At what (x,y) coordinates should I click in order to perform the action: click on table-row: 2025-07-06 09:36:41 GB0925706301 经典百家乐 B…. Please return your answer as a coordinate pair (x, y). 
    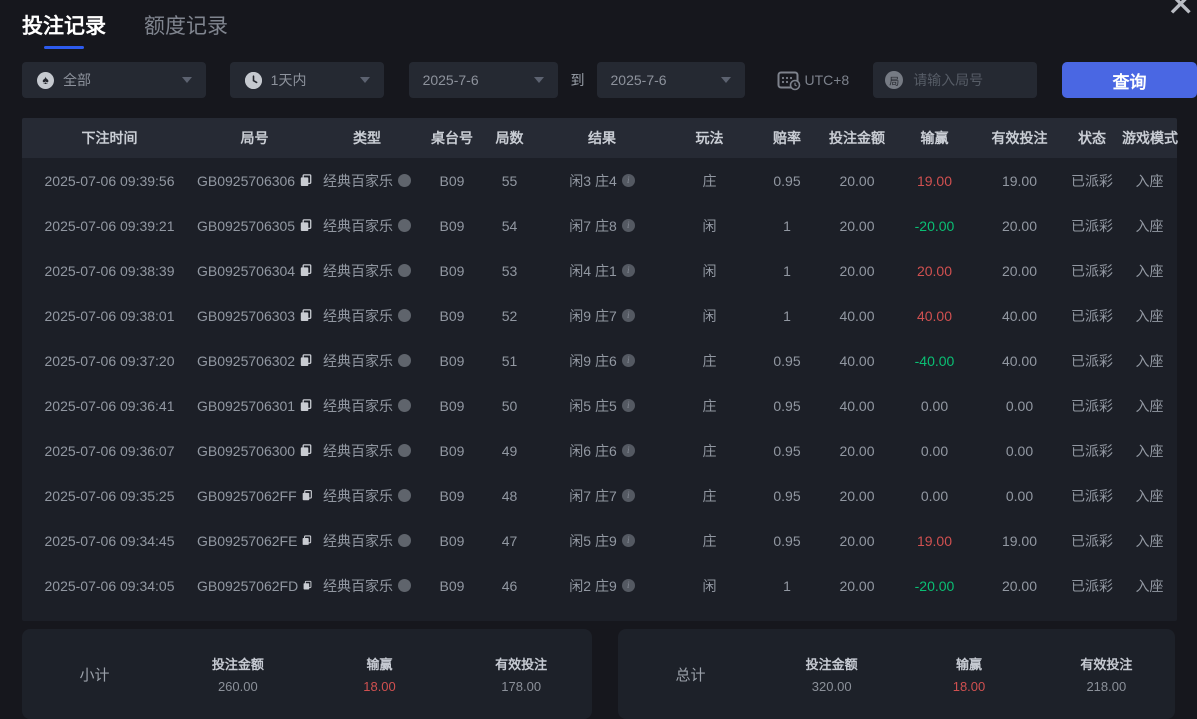
    Looking at the image, I should click on (599, 405).